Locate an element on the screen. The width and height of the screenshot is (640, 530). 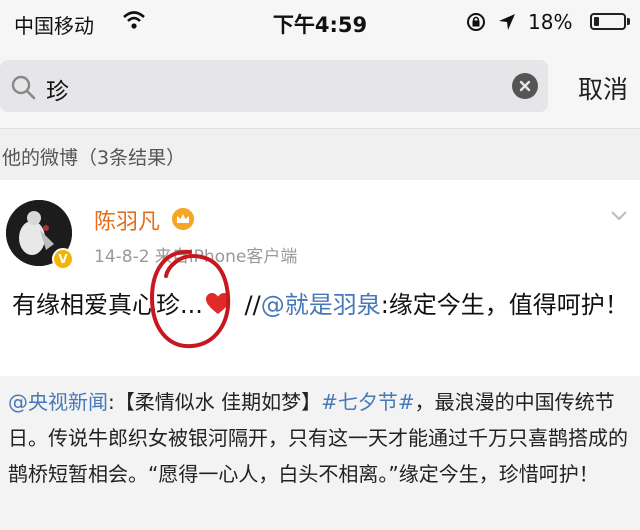
repost-mention-link: @央视新闻 is located at coordinates (58, 402).